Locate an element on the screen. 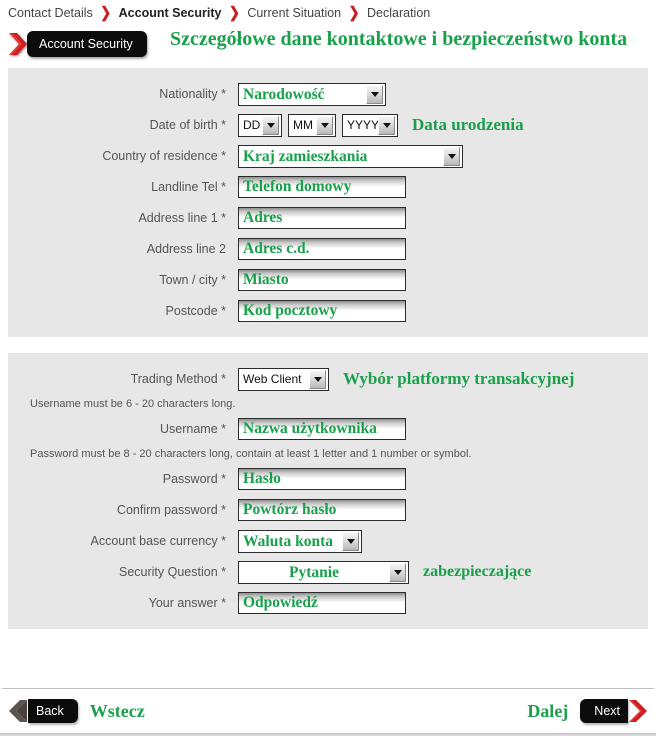  chevron-left-icon is located at coordinates (18, 711).